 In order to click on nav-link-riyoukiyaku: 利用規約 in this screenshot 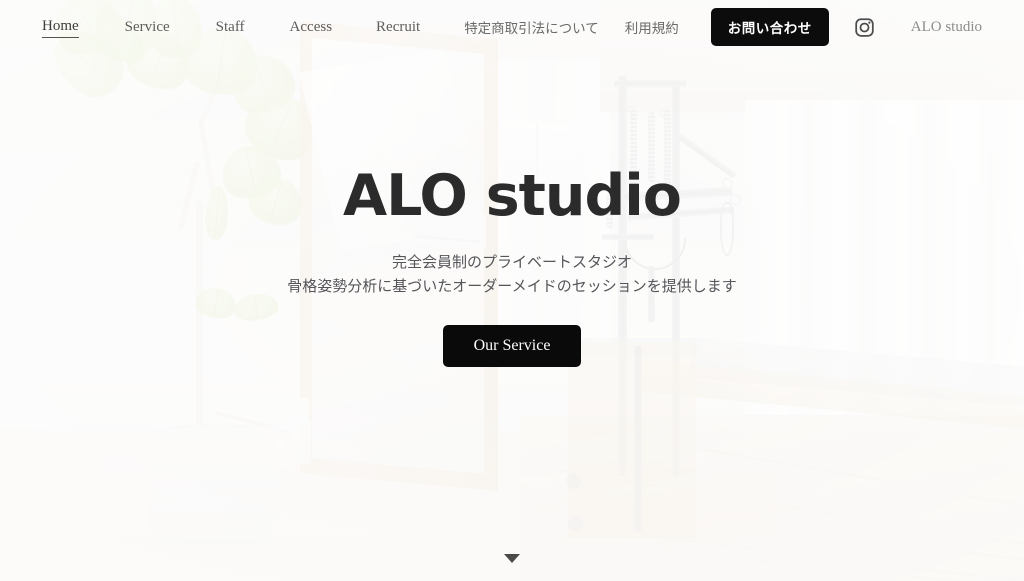, I will do `click(652, 27)`.